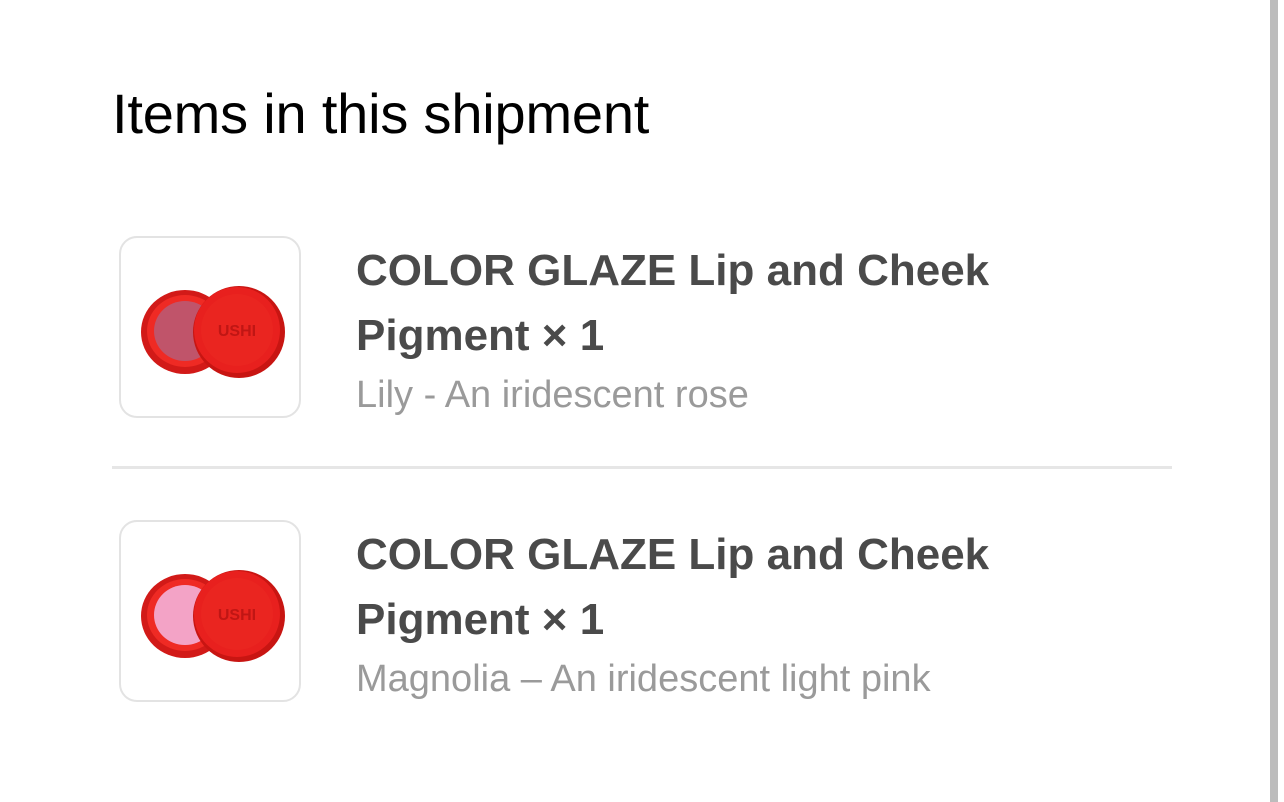 The image size is (1284, 802). I want to click on item-variant: Lily - An iridescent rose, so click(552, 395).